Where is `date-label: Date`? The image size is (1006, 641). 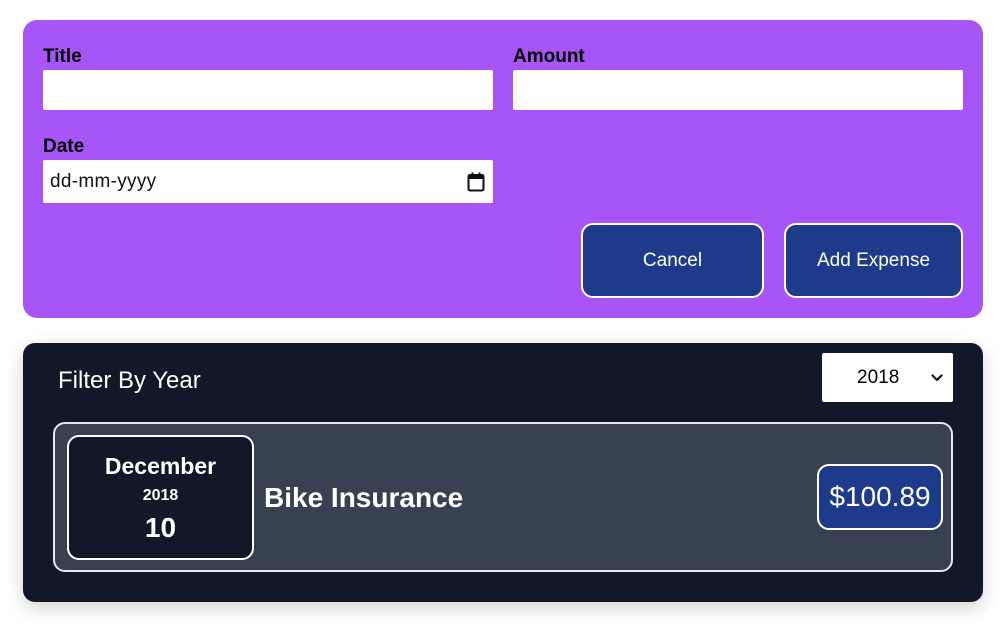 date-label: Date is located at coordinates (64, 146).